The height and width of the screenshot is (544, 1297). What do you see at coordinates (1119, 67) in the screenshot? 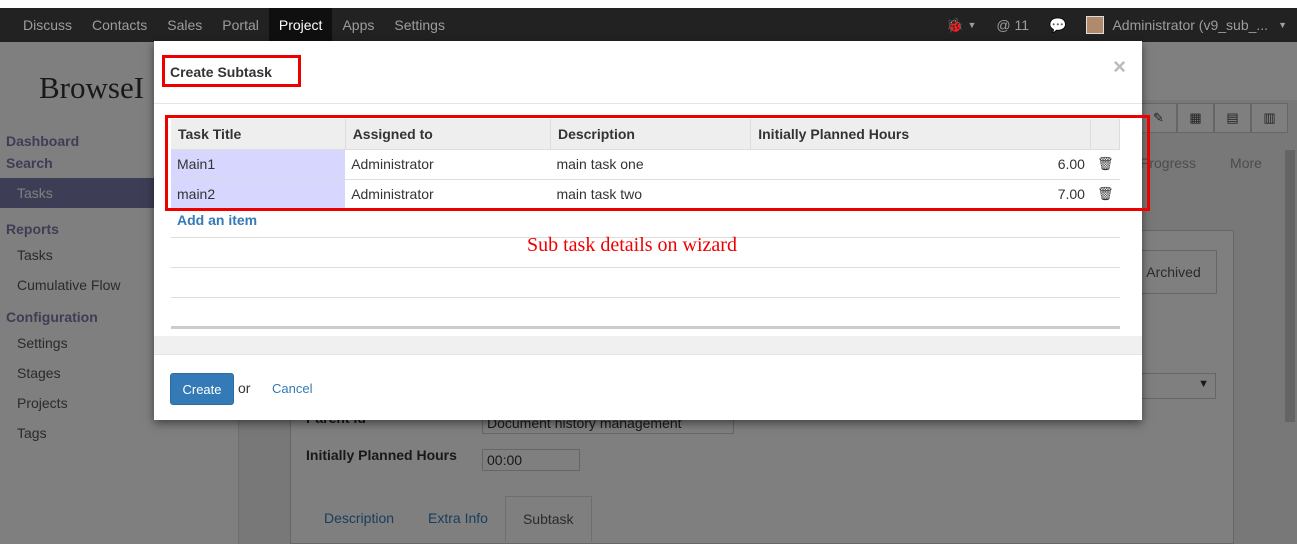
I see `close-icon: ×` at bounding box center [1119, 67].